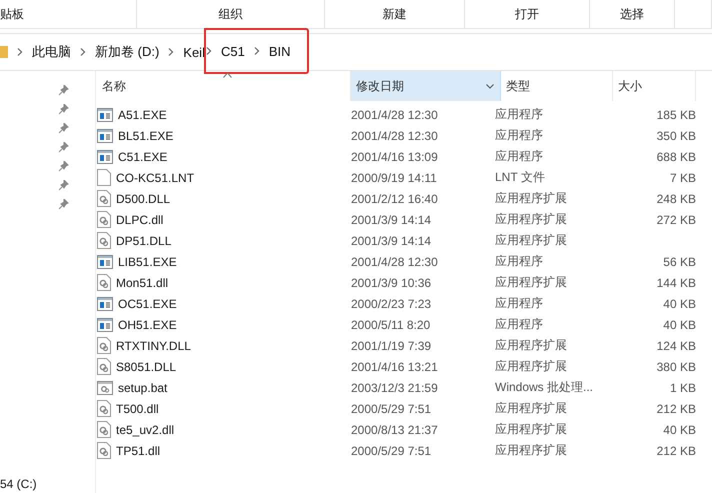 The image size is (712, 493). I want to click on file-name: CO-KC51.LNT, so click(155, 177).